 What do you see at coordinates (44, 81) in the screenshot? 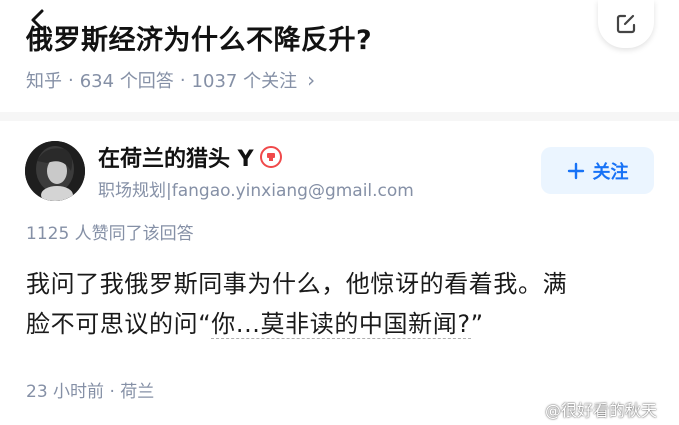
I see `platform-name: 知乎` at bounding box center [44, 81].